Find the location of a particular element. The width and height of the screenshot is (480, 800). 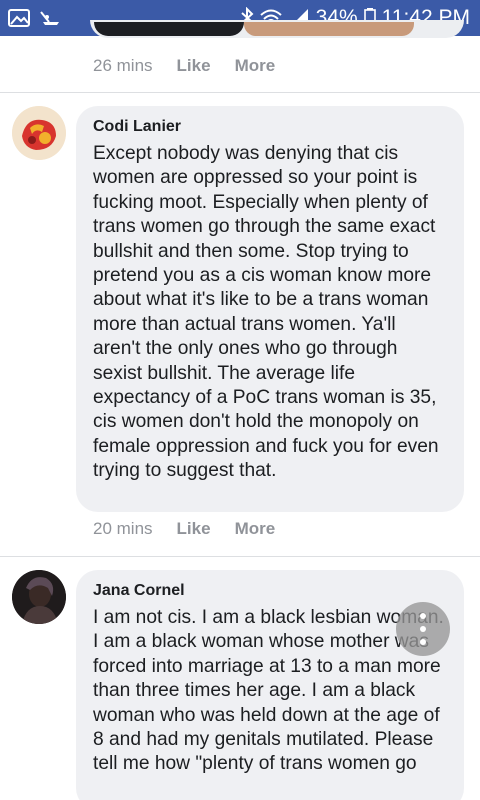

comment-time: 20 mins is located at coordinates (123, 528).